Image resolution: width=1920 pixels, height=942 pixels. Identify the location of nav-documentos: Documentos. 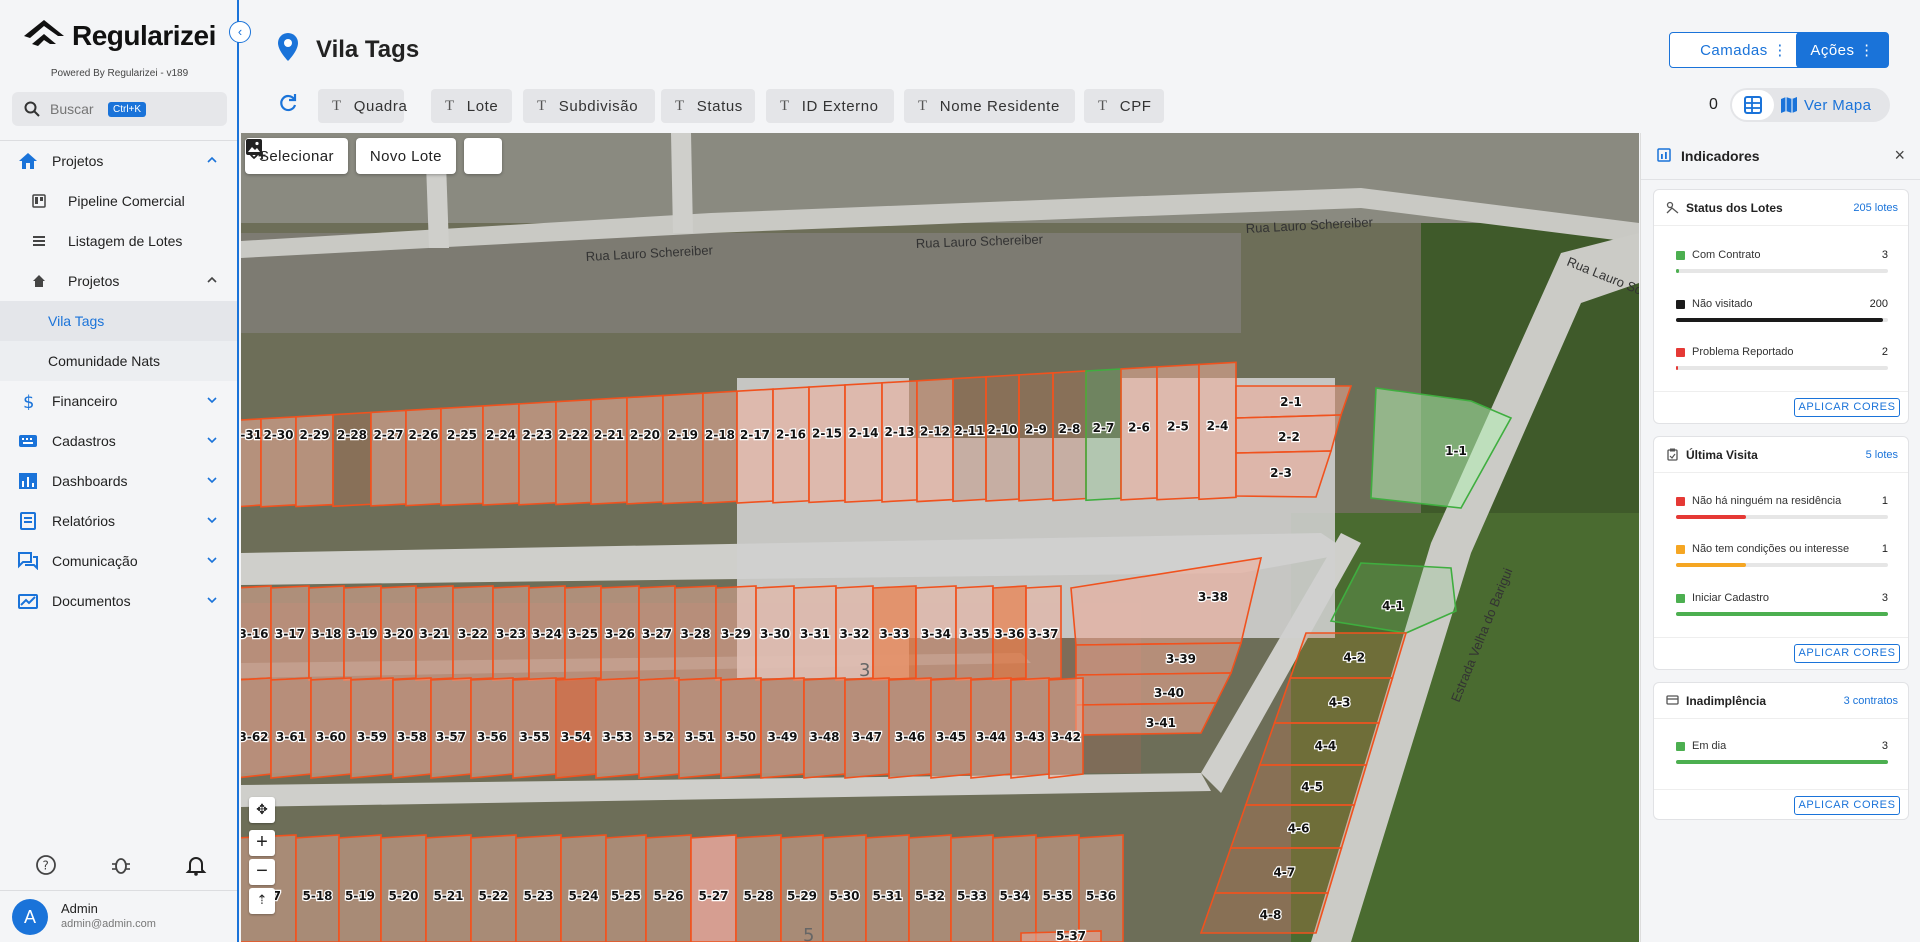
(118, 601).